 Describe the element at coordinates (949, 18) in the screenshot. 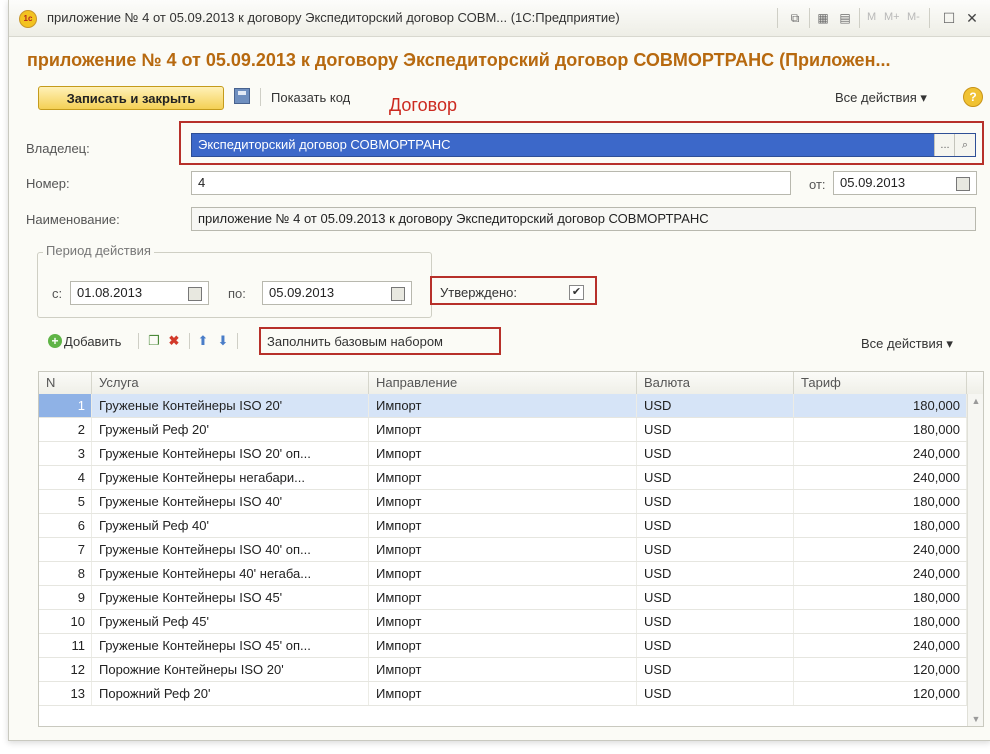

I see `maximize-icon: ☐` at that location.